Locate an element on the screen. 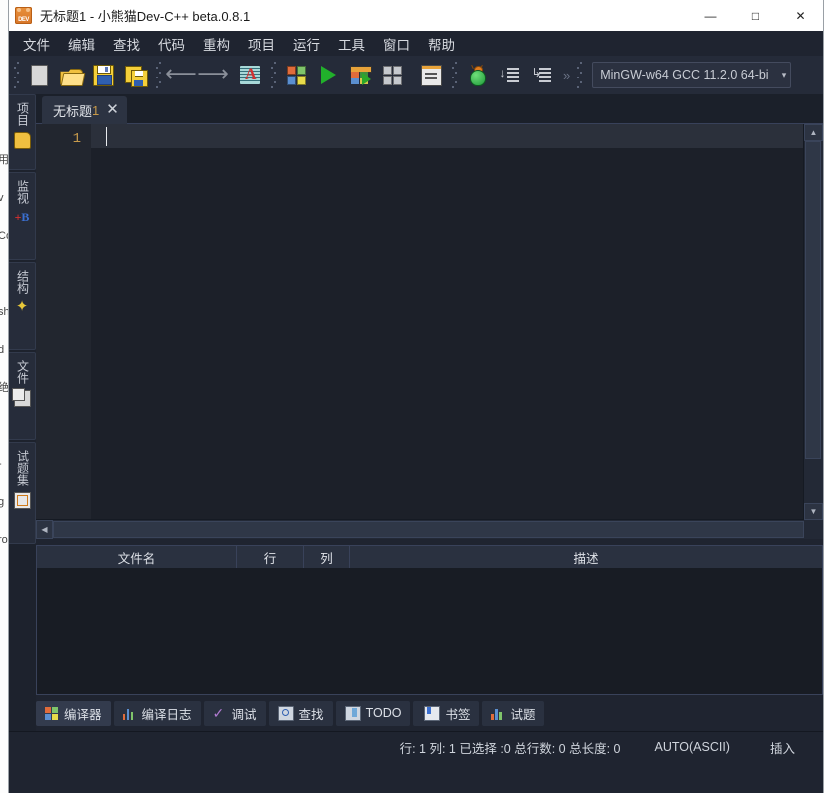  sidebar-tab-project: 项目 is located at coordinates (22, 132).